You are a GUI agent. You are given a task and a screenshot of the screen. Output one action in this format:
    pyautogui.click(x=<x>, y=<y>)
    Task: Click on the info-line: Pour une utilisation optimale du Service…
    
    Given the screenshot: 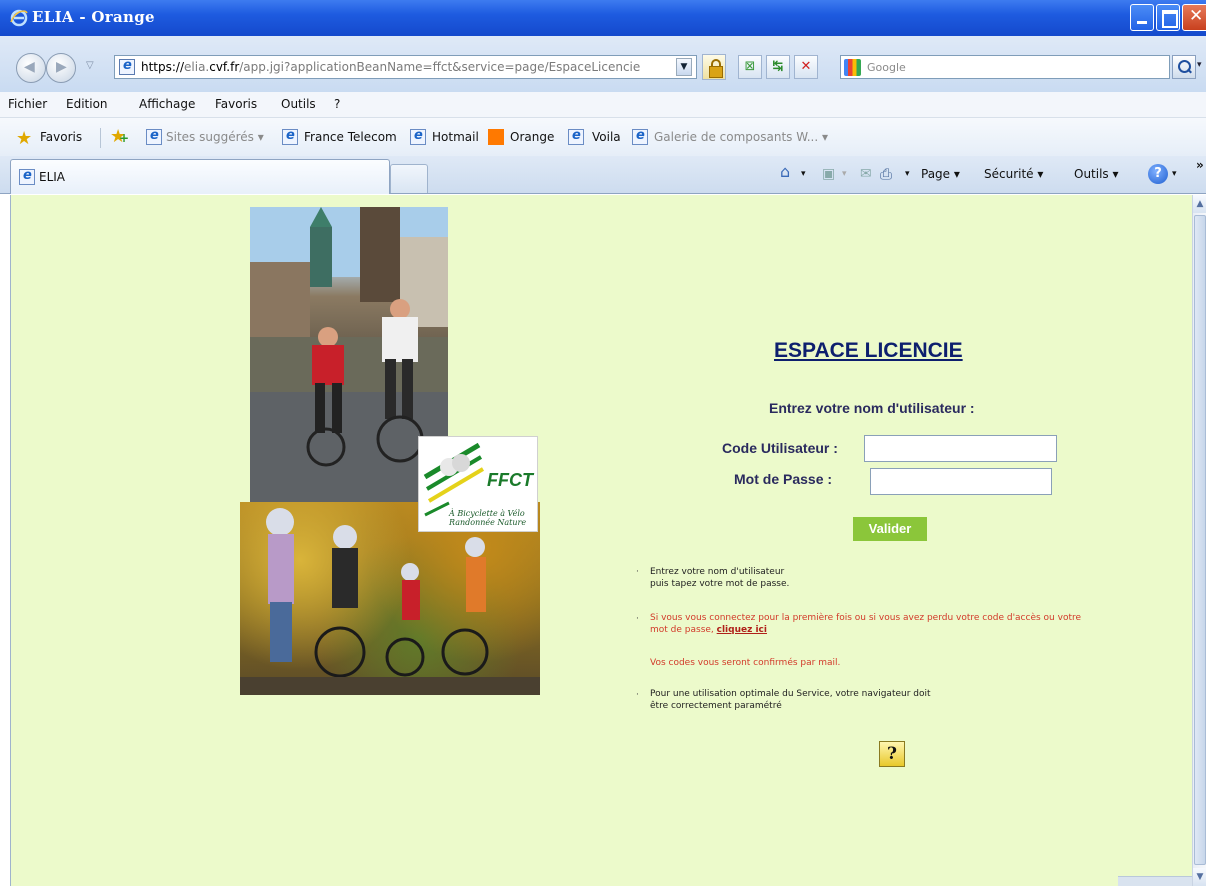 What is the action you would take?
    pyautogui.click(x=790, y=694)
    